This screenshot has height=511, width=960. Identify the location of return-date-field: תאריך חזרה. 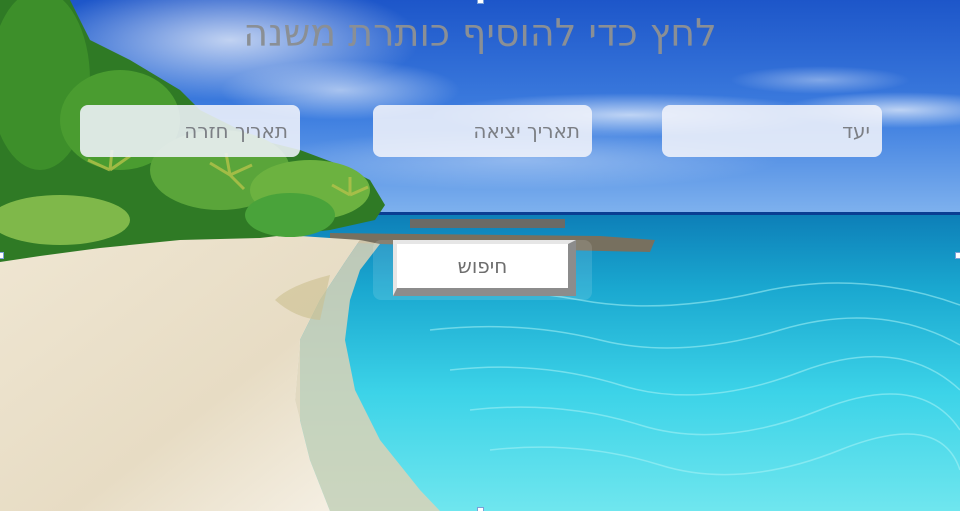
(190, 131).